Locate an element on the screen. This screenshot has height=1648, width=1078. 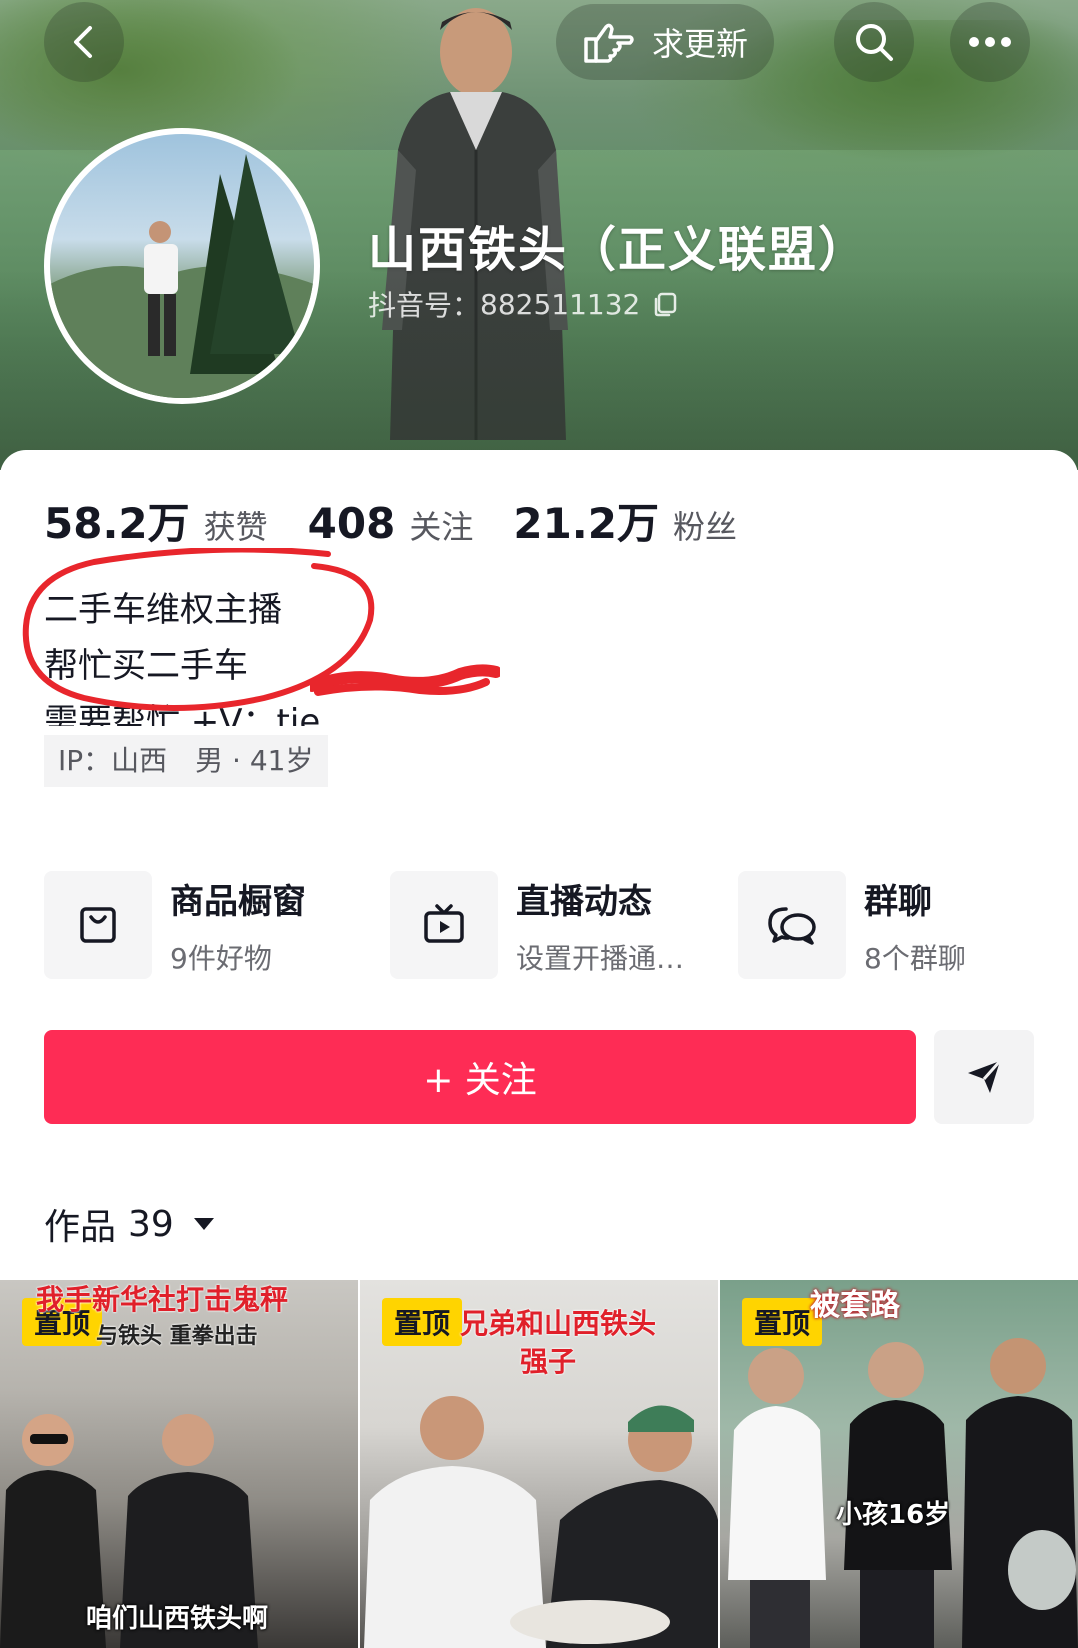
shopping-bag-icon is located at coordinates (98, 925).